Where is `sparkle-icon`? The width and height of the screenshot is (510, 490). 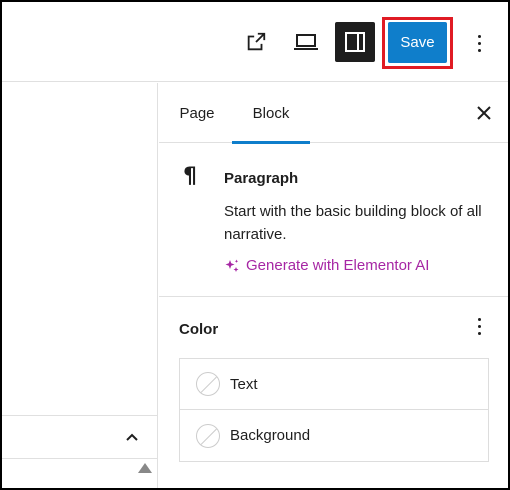 sparkle-icon is located at coordinates (232, 265).